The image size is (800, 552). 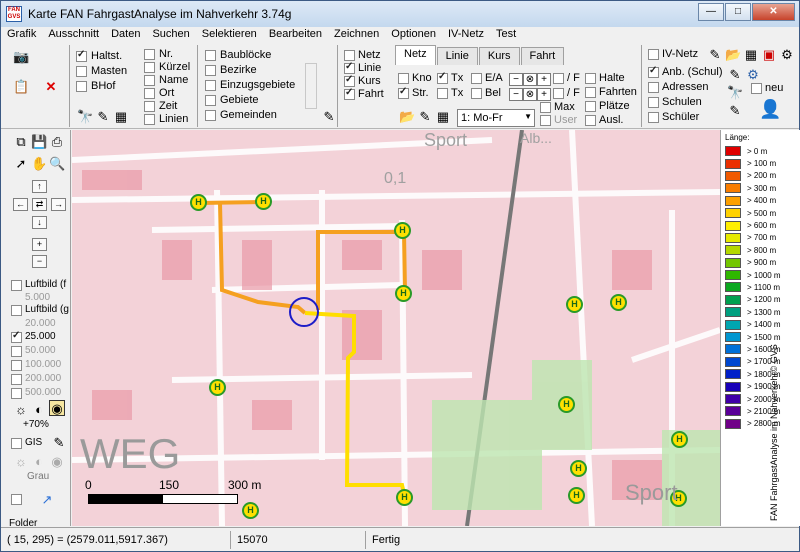 I want to click on zeit-checkbox, so click(x=149, y=106).